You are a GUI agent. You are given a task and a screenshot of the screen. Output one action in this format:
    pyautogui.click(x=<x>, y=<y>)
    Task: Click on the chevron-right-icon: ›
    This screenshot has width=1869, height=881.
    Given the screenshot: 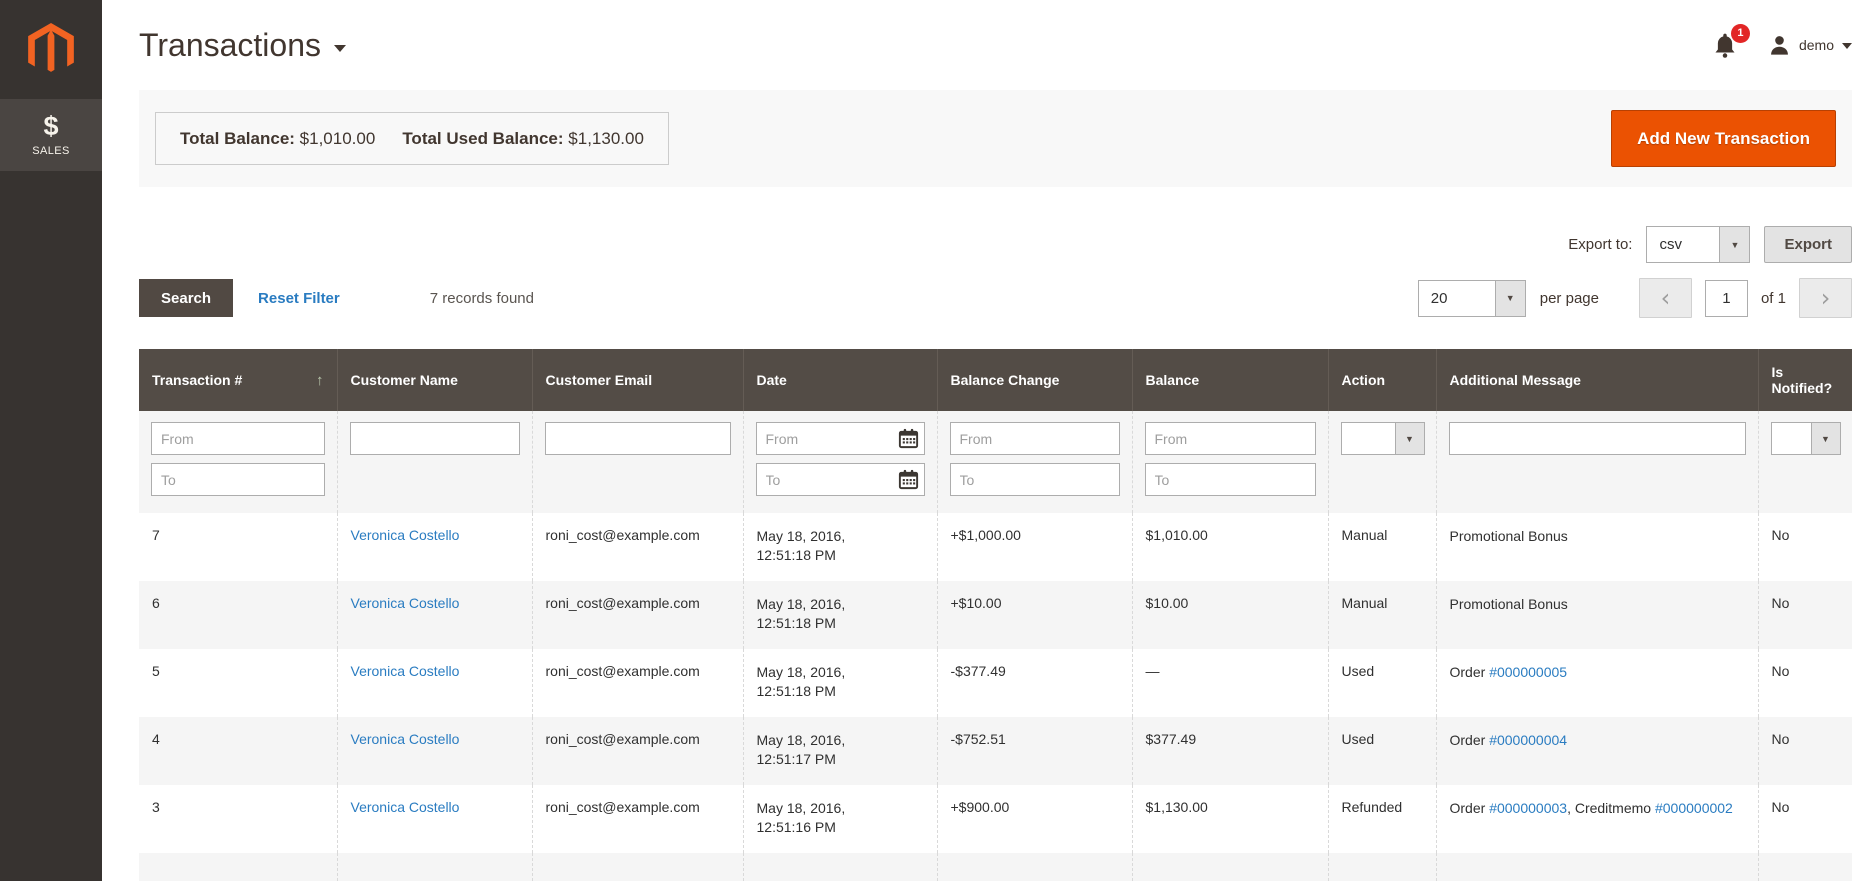 What is the action you would take?
    pyautogui.click(x=1825, y=298)
    